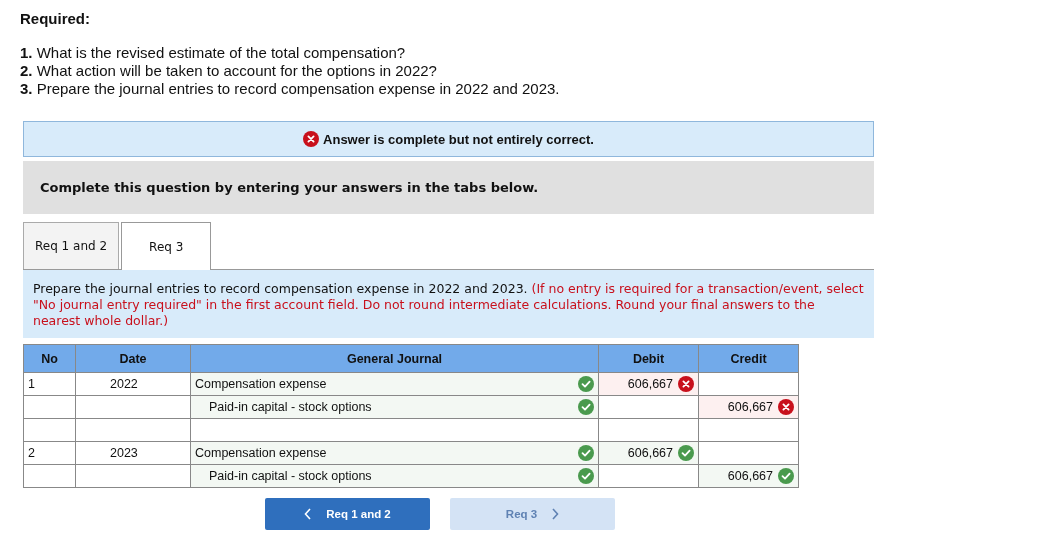 This screenshot has height=557, width=1038. Describe the element at coordinates (49, 358) in the screenshot. I see `column-header: No` at that location.